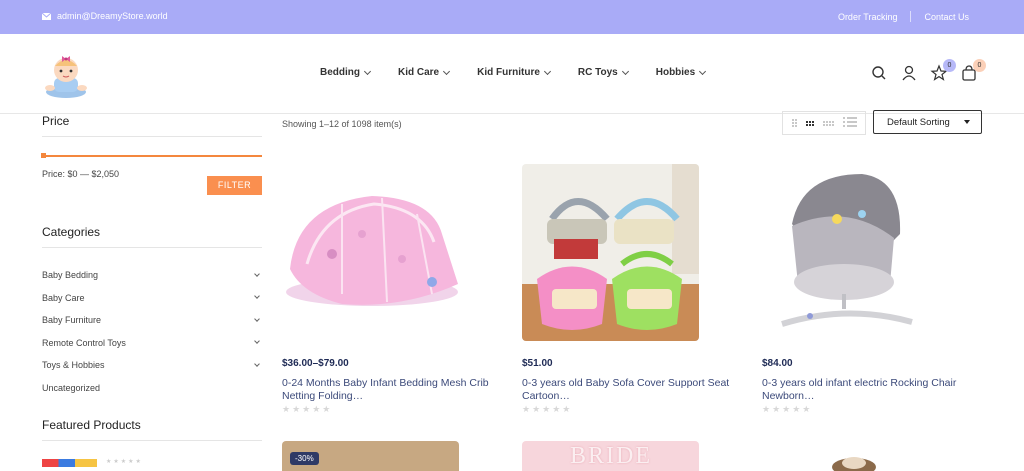 Image resolution: width=1024 pixels, height=471 pixels. I want to click on wishlist-count-badge: 0, so click(949, 65).